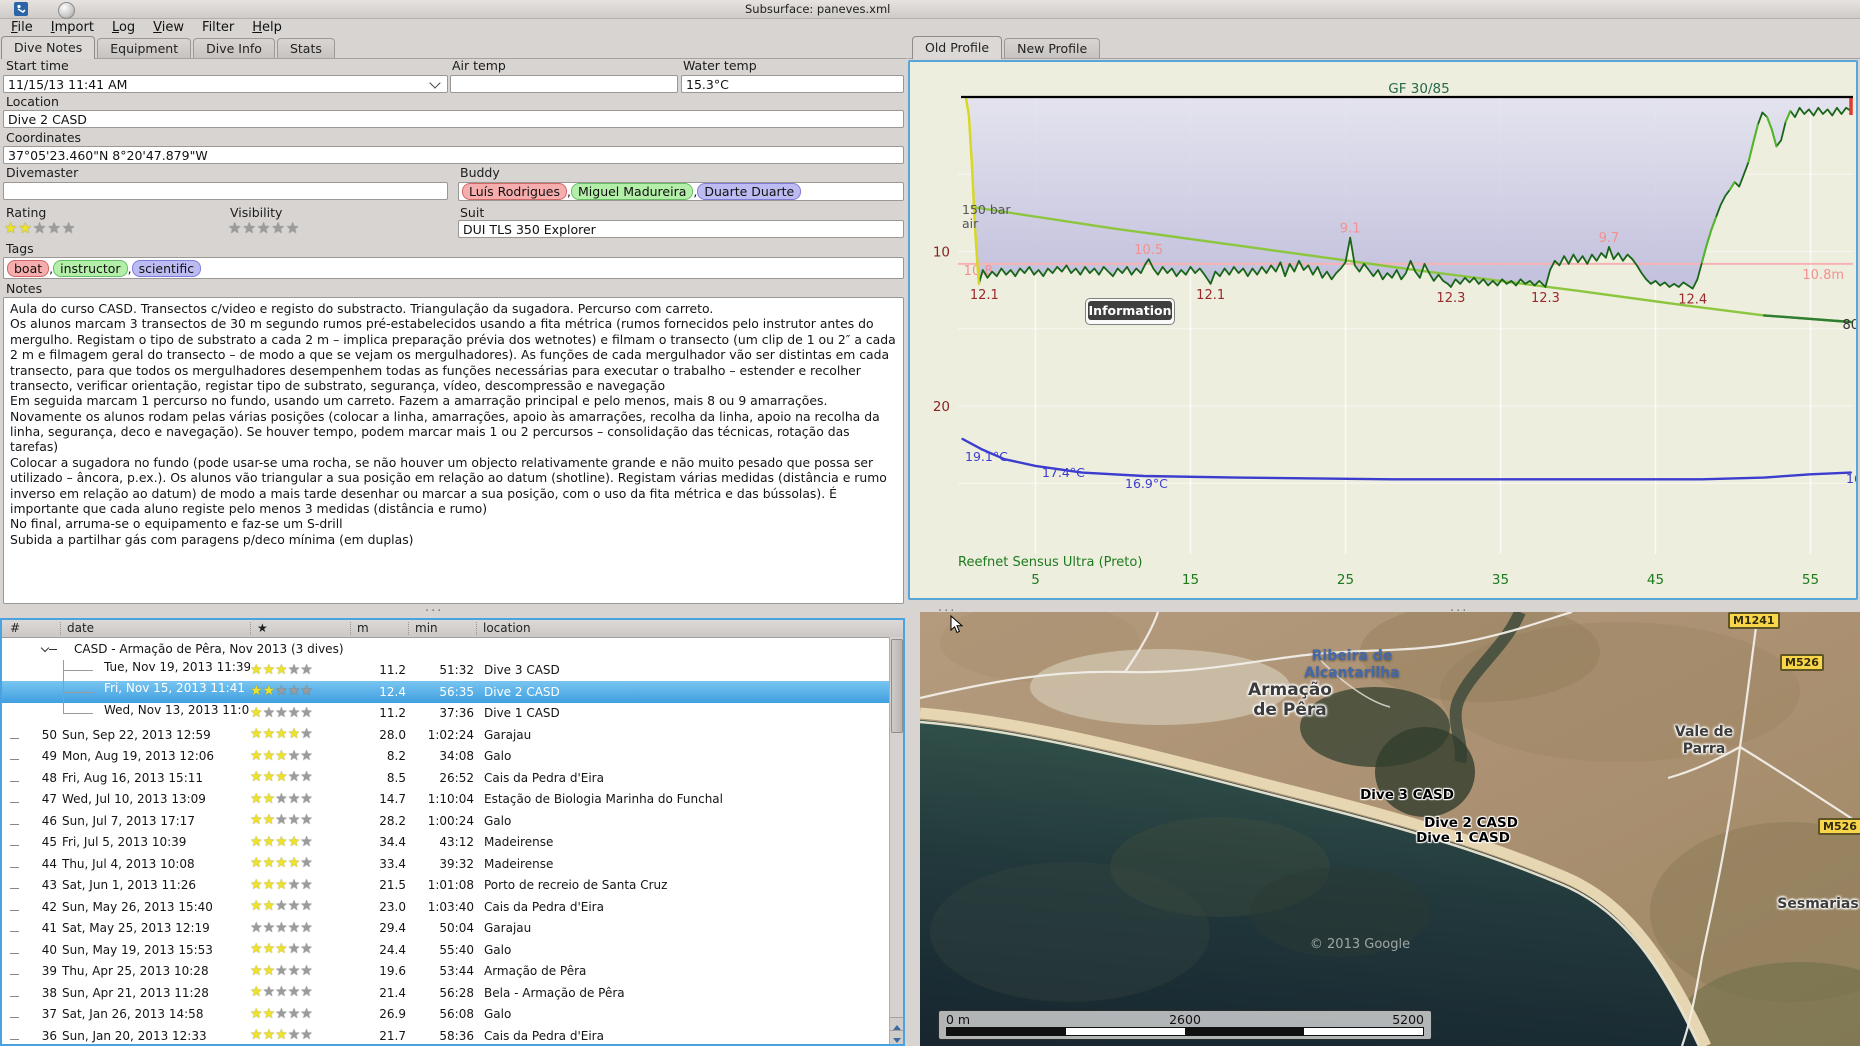  I want to click on dive-location: Garajau, so click(508, 928).